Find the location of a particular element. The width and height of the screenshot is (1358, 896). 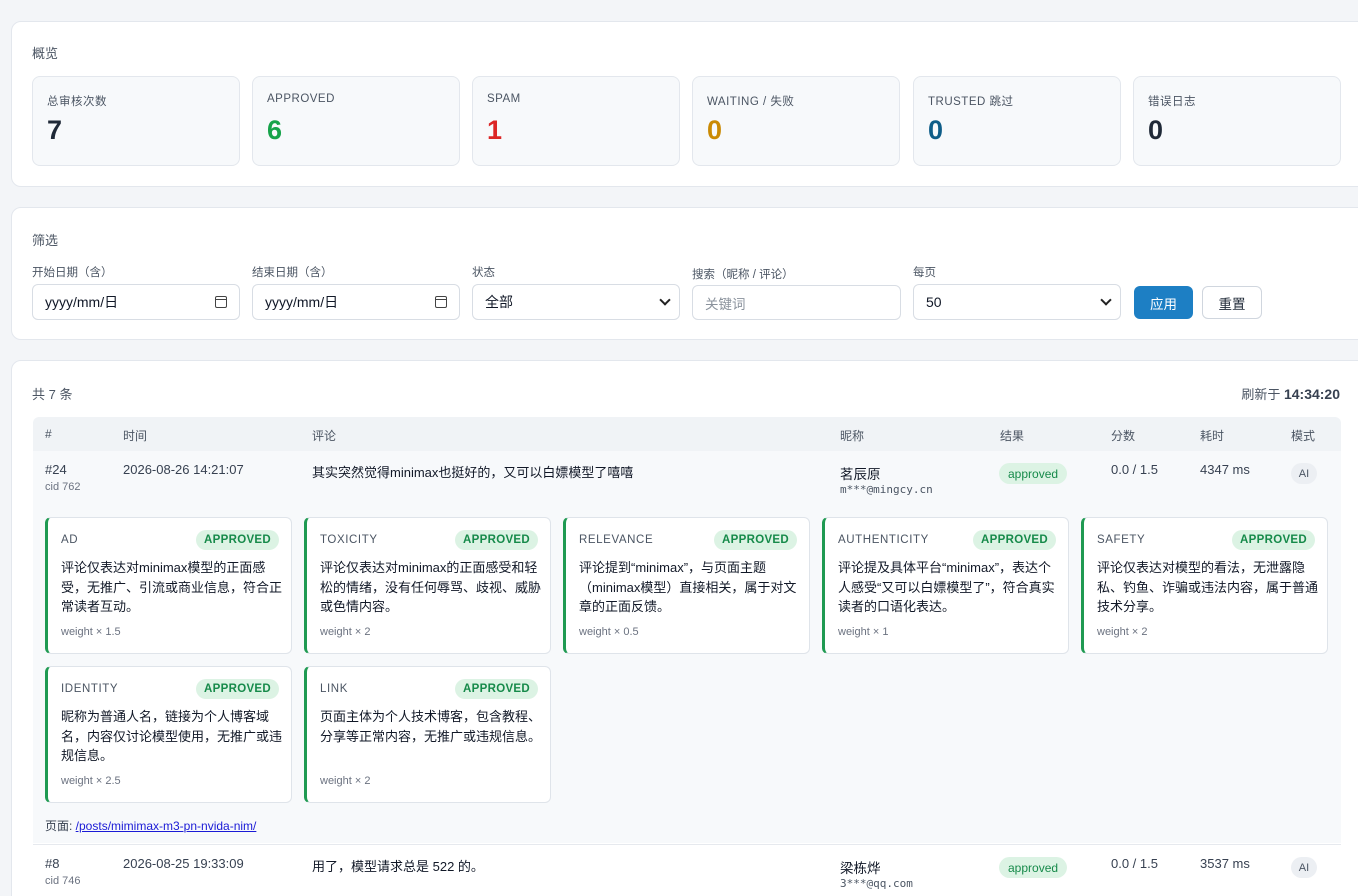

stat-value: 7 is located at coordinates (55, 130).